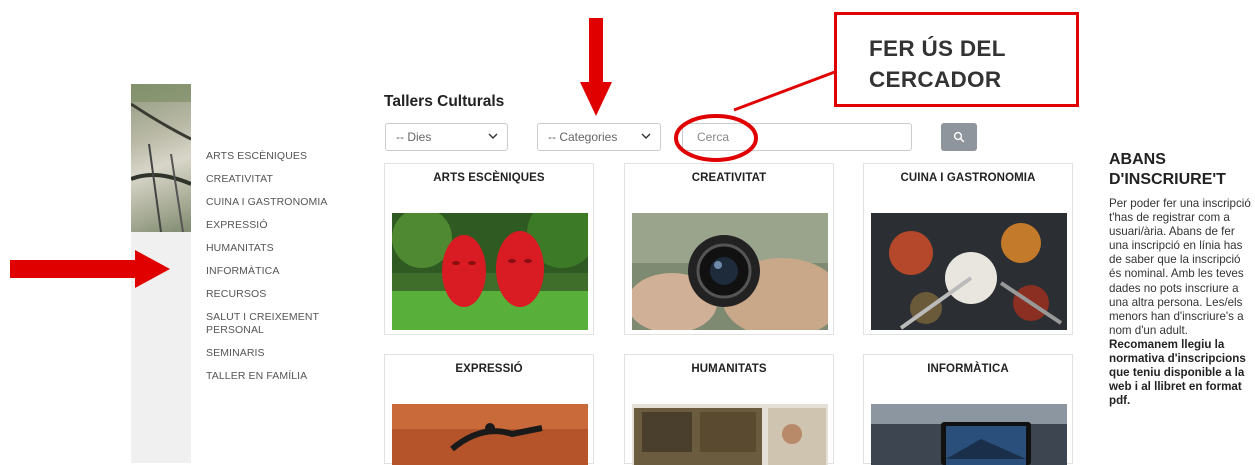 The image size is (1255, 465). I want to click on card-title: INFORMÀTICA, so click(968, 369).